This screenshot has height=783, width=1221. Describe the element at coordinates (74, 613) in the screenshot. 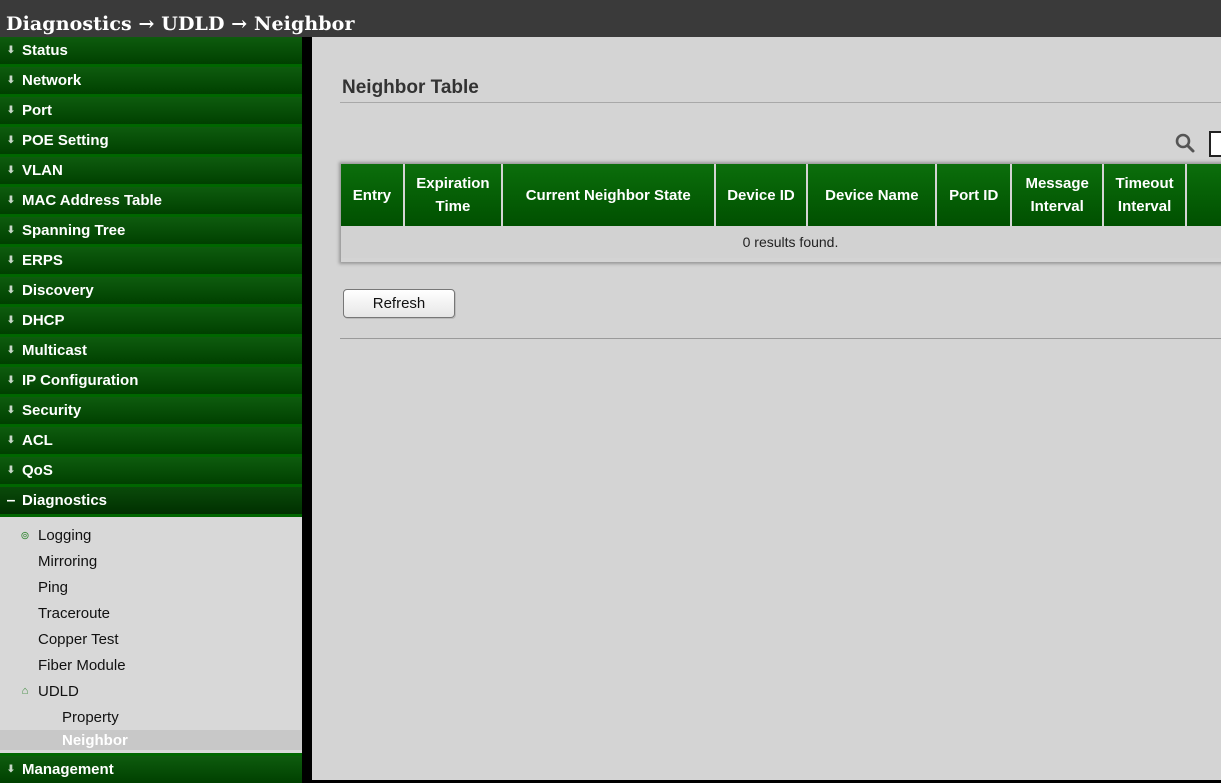

I see `submenu-item-label: Traceroute` at that location.